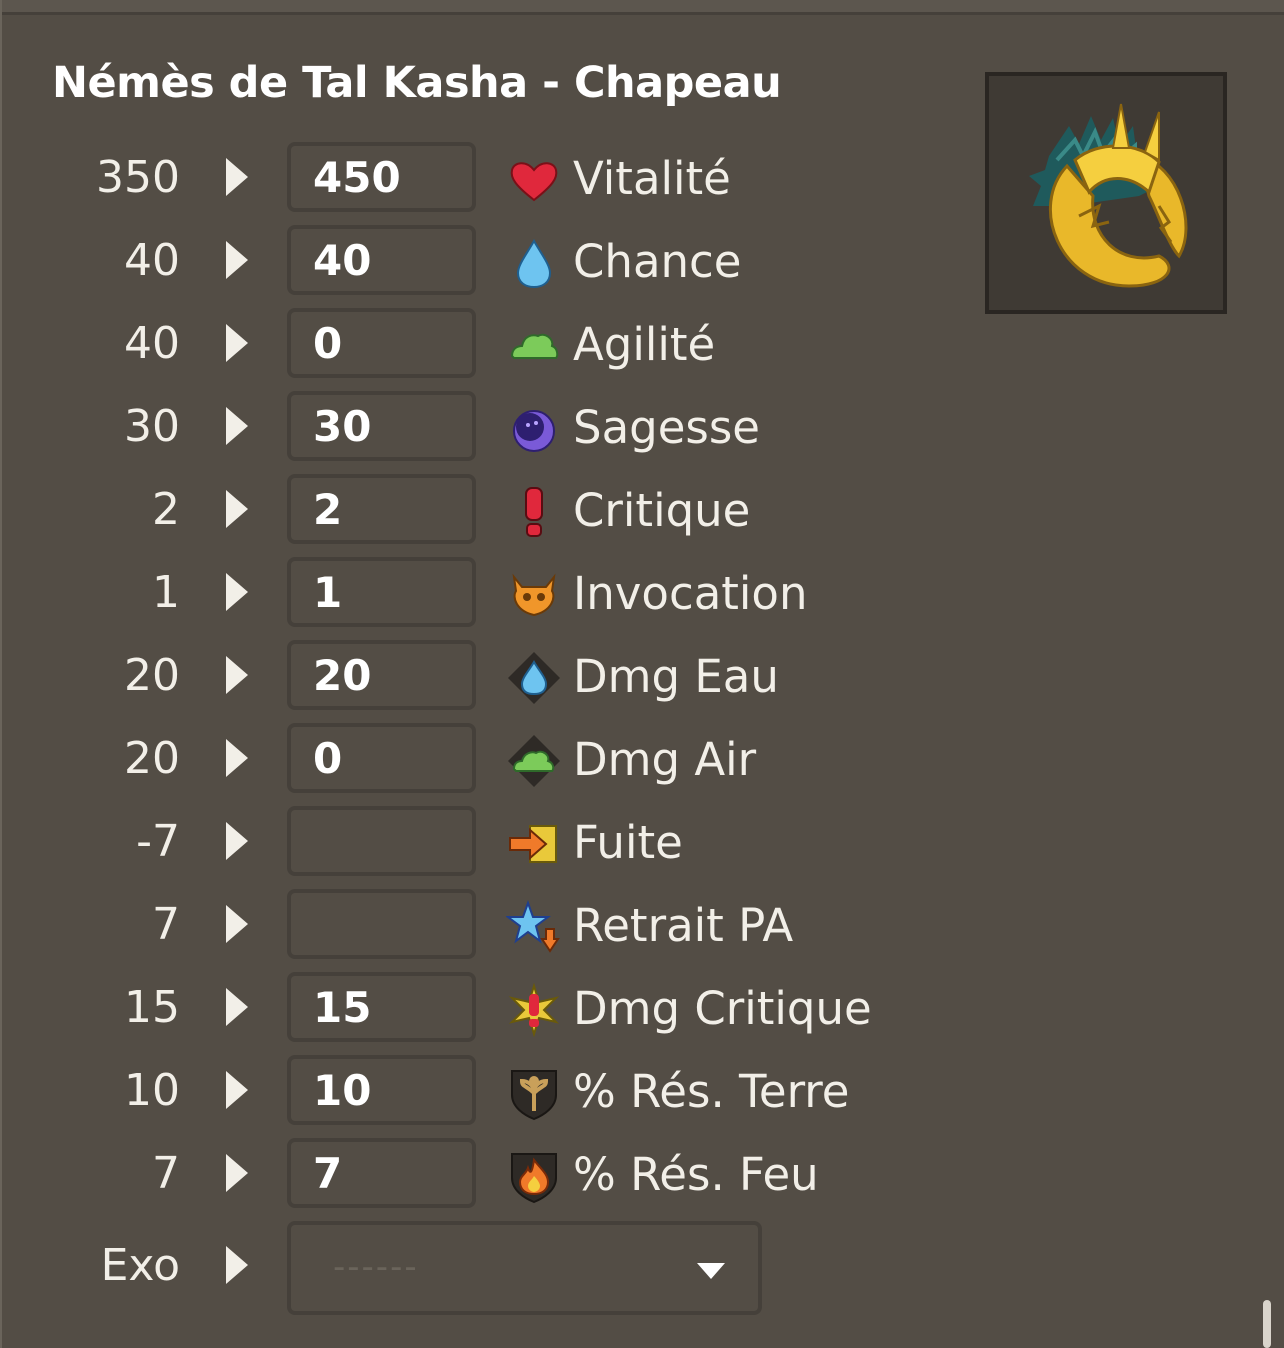 This screenshot has width=1284, height=1348. I want to click on stat-row-critique: 2 Critique, so click(480, 513).